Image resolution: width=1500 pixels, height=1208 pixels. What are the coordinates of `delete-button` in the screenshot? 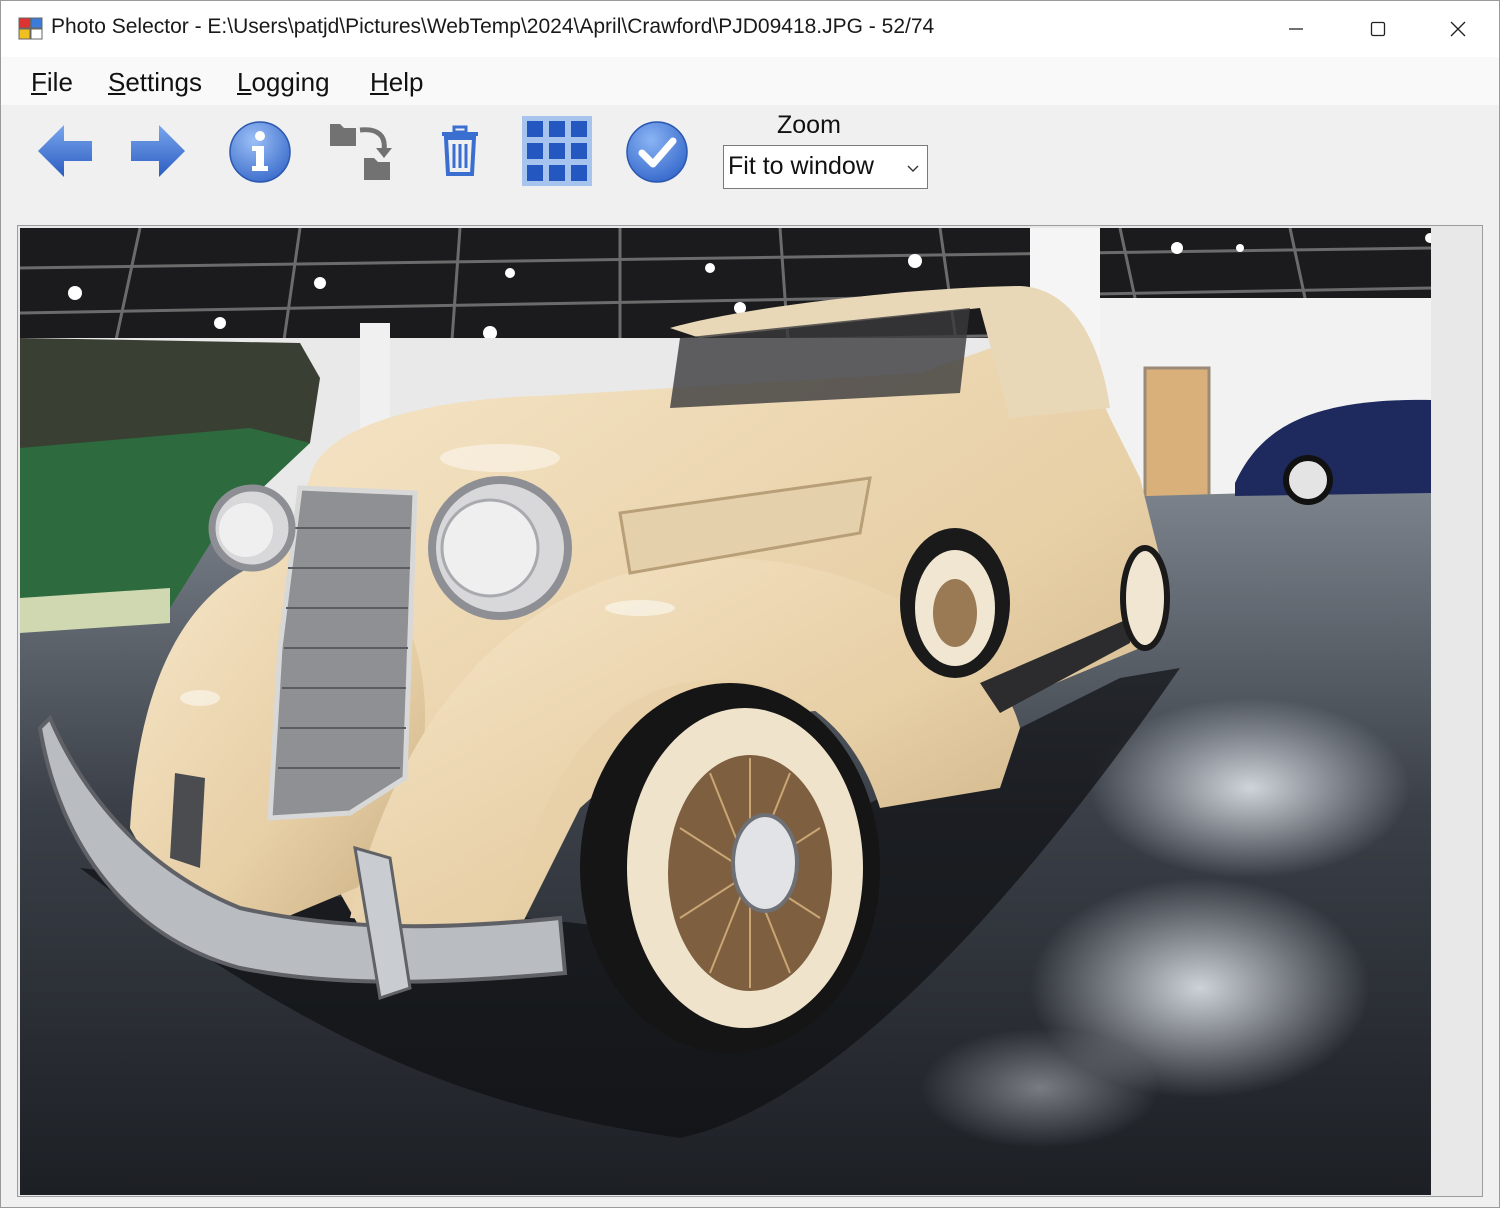 It's located at (460, 151).